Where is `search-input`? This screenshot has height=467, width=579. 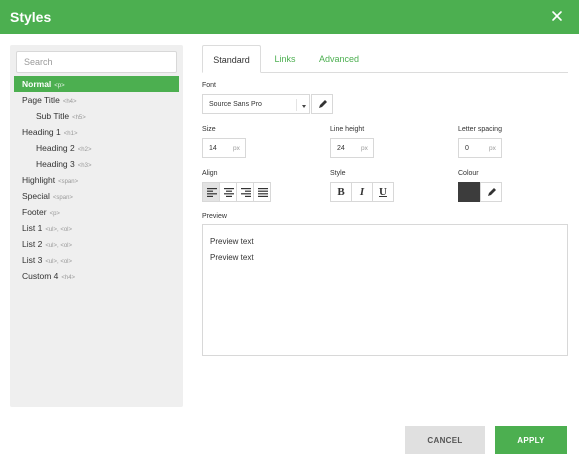
search-input is located at coordinates (96, 62).